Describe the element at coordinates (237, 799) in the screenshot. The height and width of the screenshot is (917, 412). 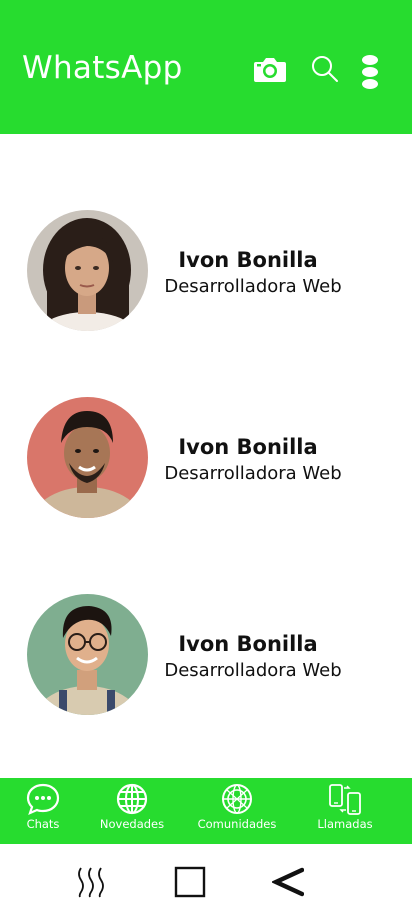
I see `community-globe-icon` at that location.